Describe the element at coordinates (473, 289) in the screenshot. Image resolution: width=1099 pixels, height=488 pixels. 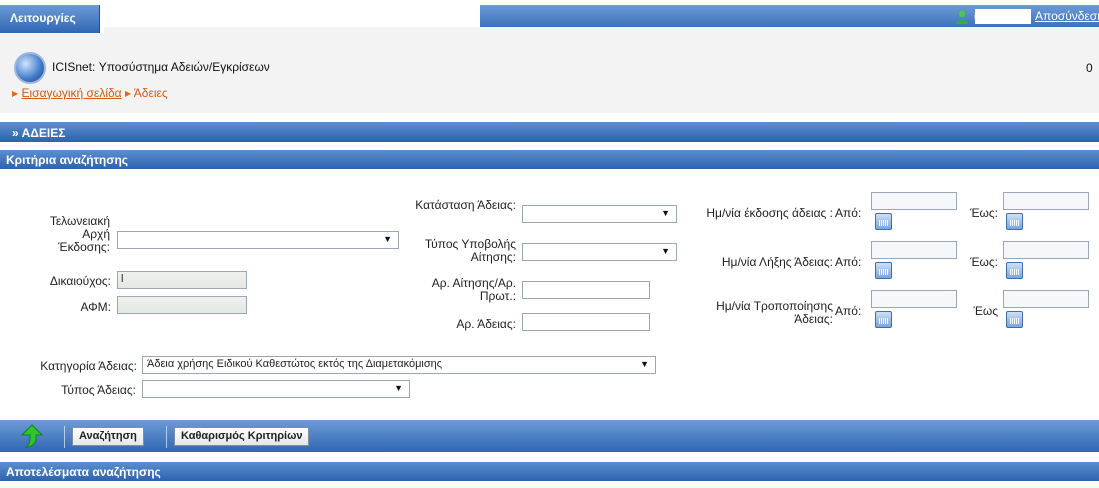
I see `application-number-label: Αρ. Αίτησης/Αρ. Πρωτ.:` at that location.